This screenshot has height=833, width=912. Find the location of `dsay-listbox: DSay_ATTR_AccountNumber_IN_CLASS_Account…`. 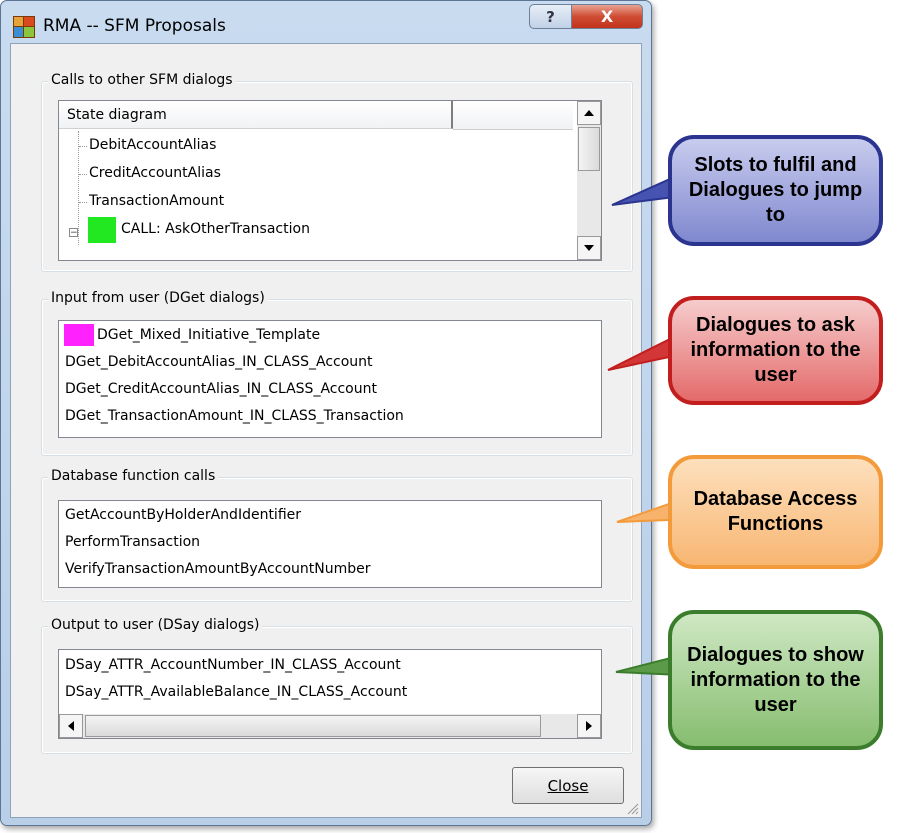

dsay-listbox: DSay_ATTR_AccountNumber_IN_CLASS_Account… is located at coordinates (330, 694).